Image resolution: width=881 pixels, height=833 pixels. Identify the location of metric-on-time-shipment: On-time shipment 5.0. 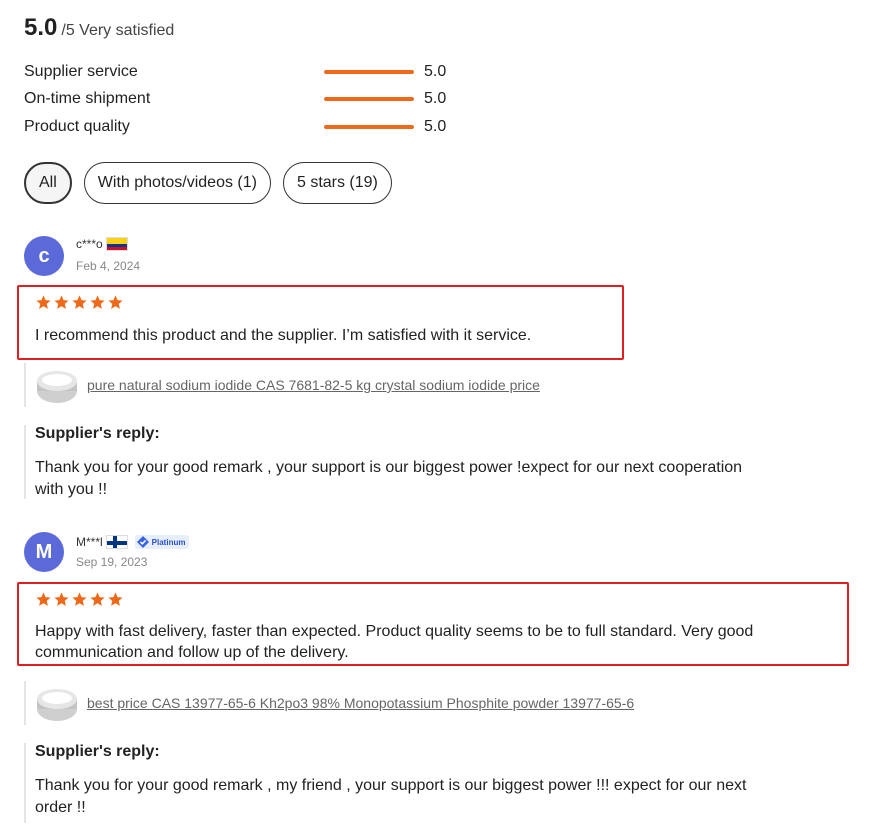
(244, 99).